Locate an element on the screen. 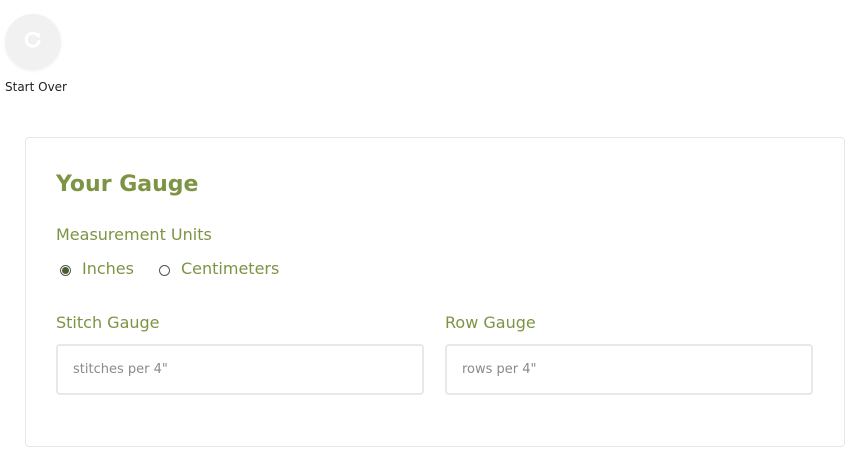  radio-inches: Inches is located at coordinates (97, 268).